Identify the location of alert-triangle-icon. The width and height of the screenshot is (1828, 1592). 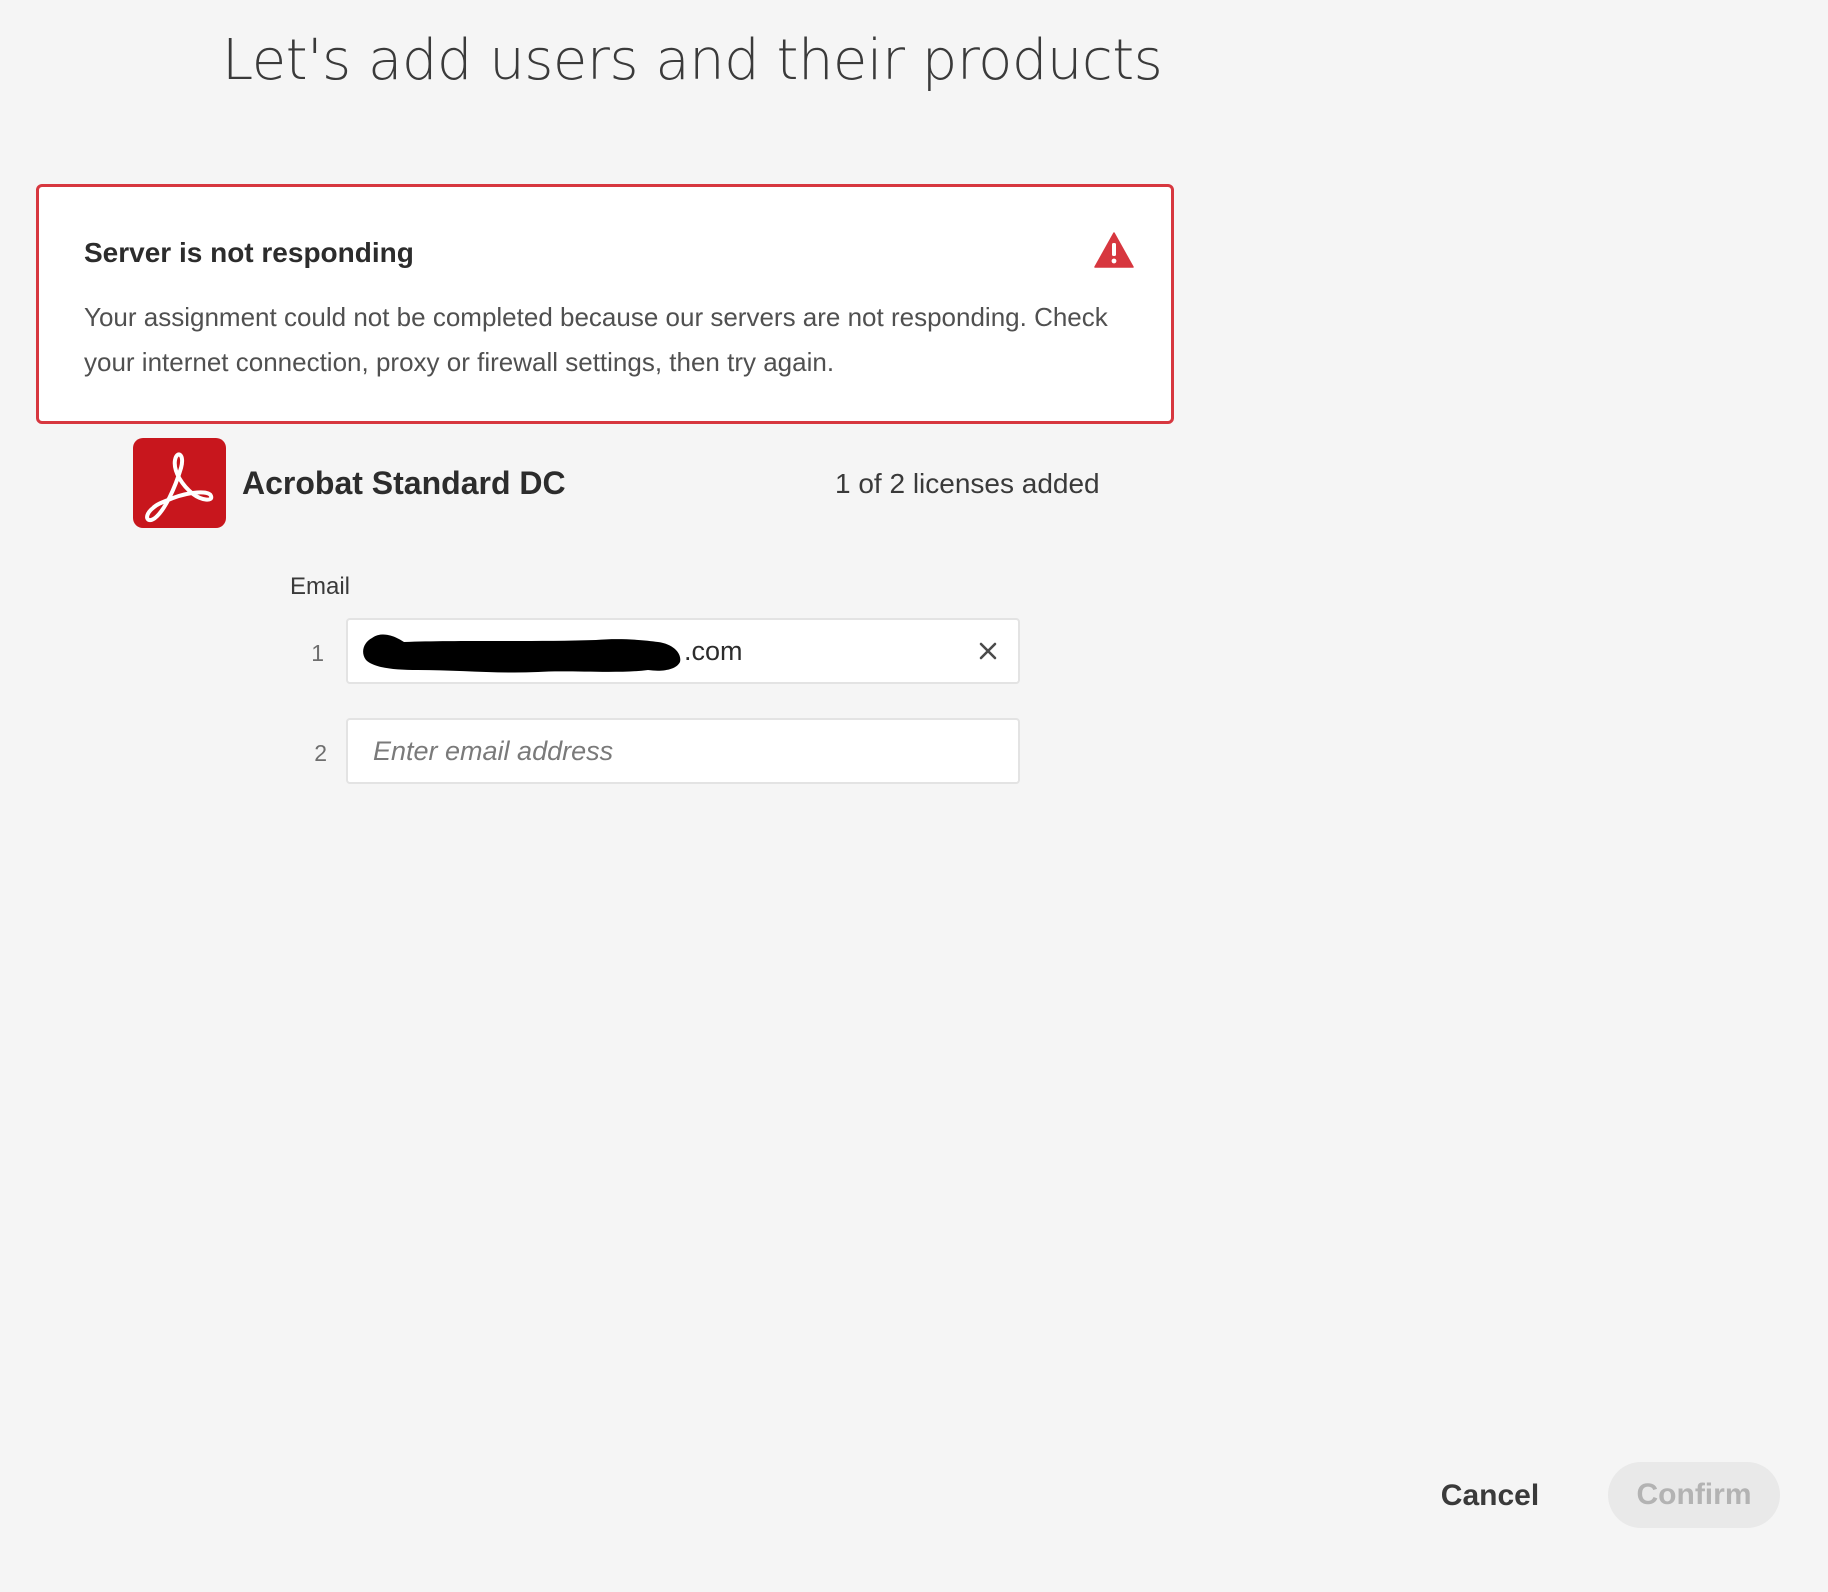
(1114, 250).